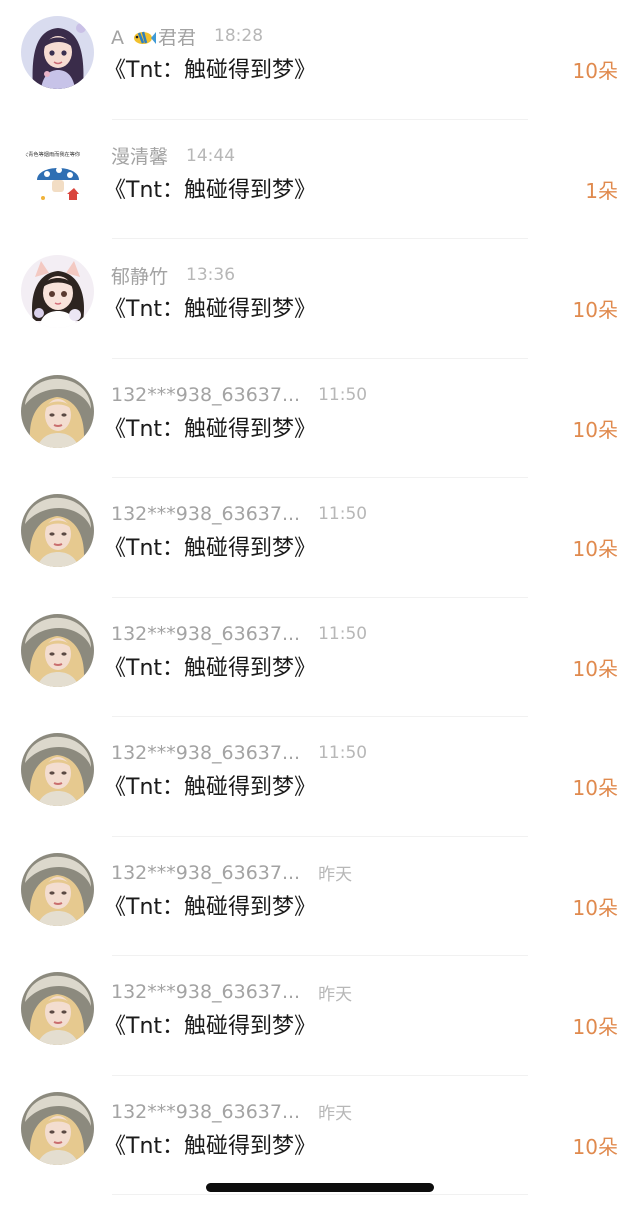 The image size is (640, 1205). I want to click on record-meta: A 君君 18:28, so click(187, 36).